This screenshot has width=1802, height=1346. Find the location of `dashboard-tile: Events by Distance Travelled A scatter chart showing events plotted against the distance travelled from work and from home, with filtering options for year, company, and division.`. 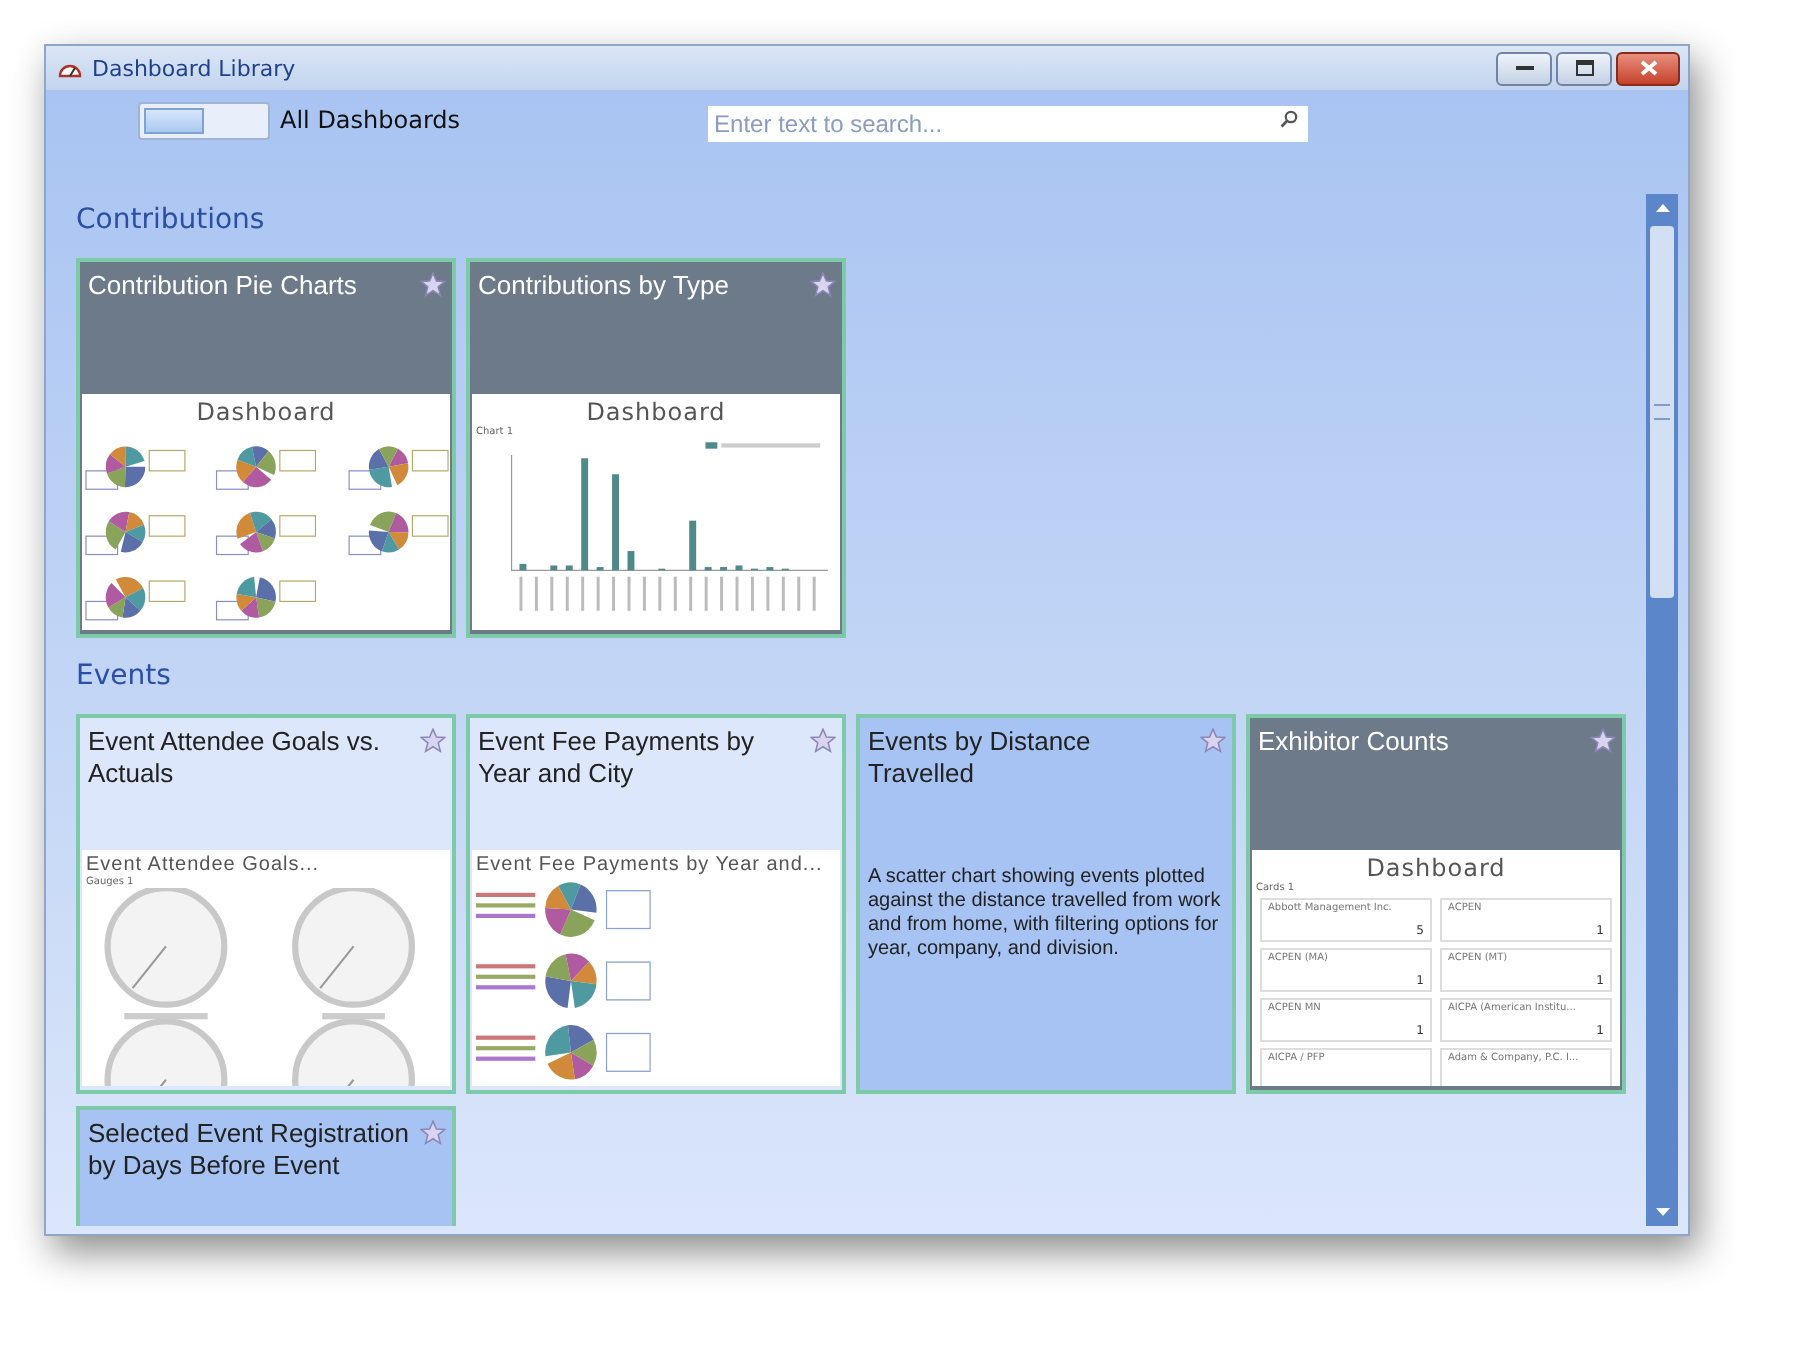

dashboard-tile: Events by Distance Travelled A scatter chart showing events plotted against the distance travelled from work and from home, with filtering options for year, company, and division. is located at coordinates (1046, 904).